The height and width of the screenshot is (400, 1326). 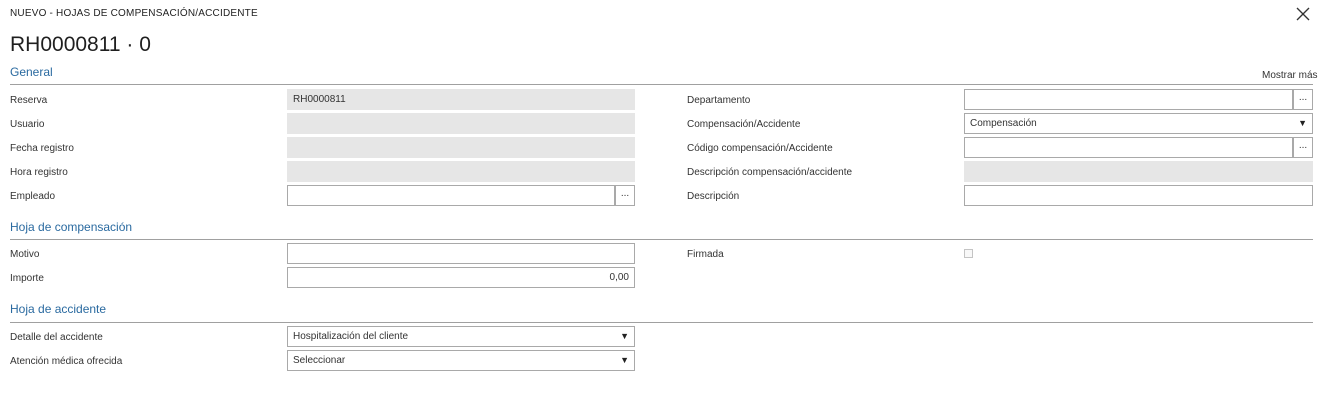 I want to click on atencion-medica-value: Seleccionar, so click(x=319, y=360).